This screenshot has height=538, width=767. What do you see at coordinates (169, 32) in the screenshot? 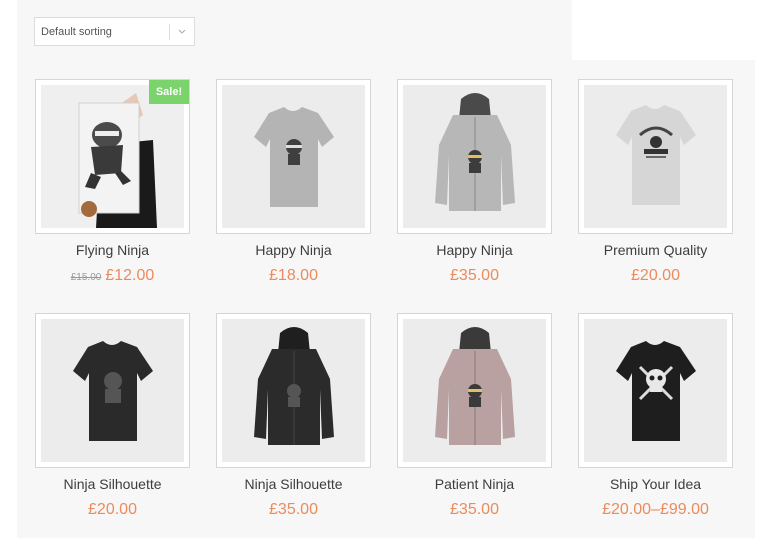
I see `sort-divider` at bounding box center [169, 32].